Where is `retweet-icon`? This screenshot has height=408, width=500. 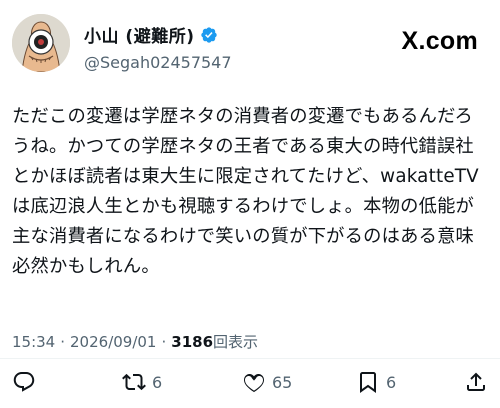
retweet-icon is located at coordinates (134, 382).